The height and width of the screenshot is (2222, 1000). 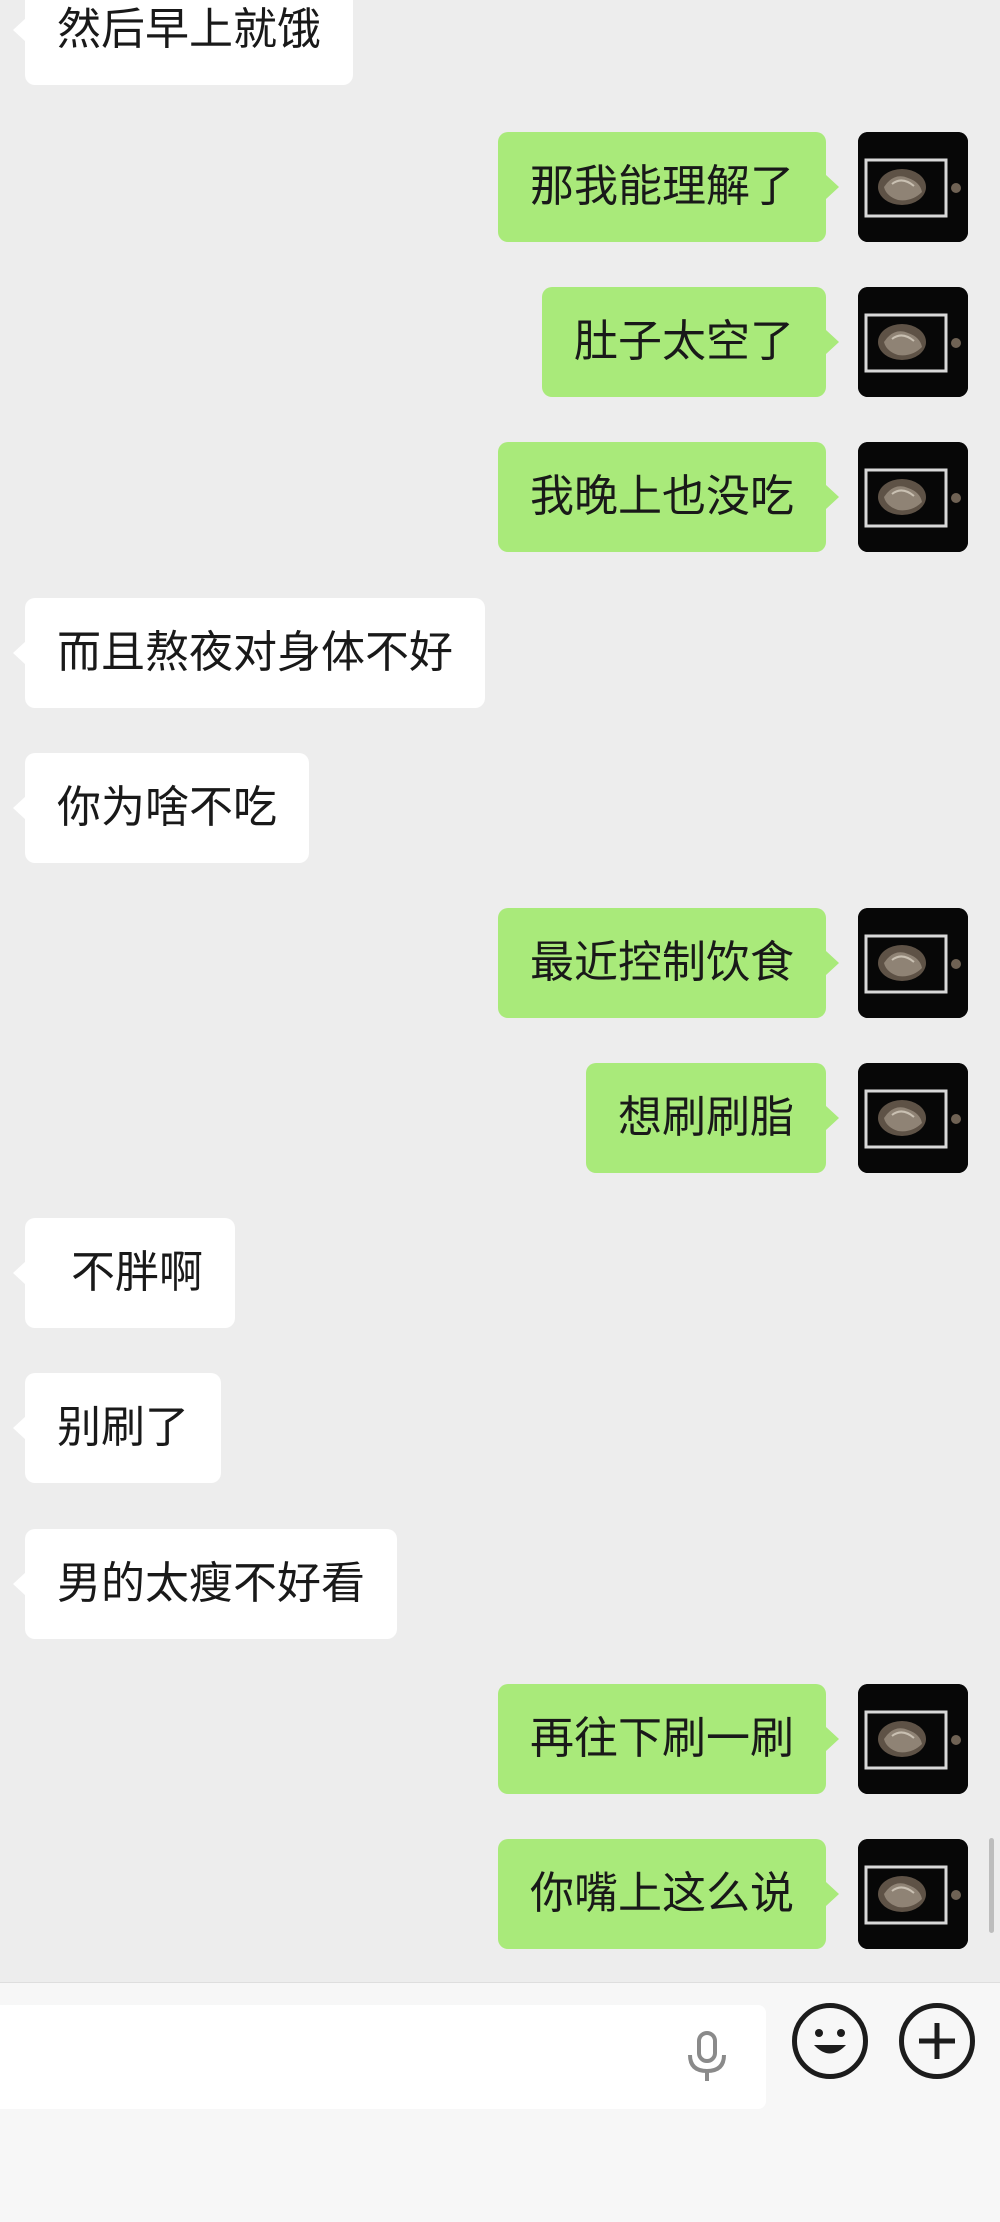 I want to click on incoming-message-bubble: 不胖啊, so click(x=130, y=1273).